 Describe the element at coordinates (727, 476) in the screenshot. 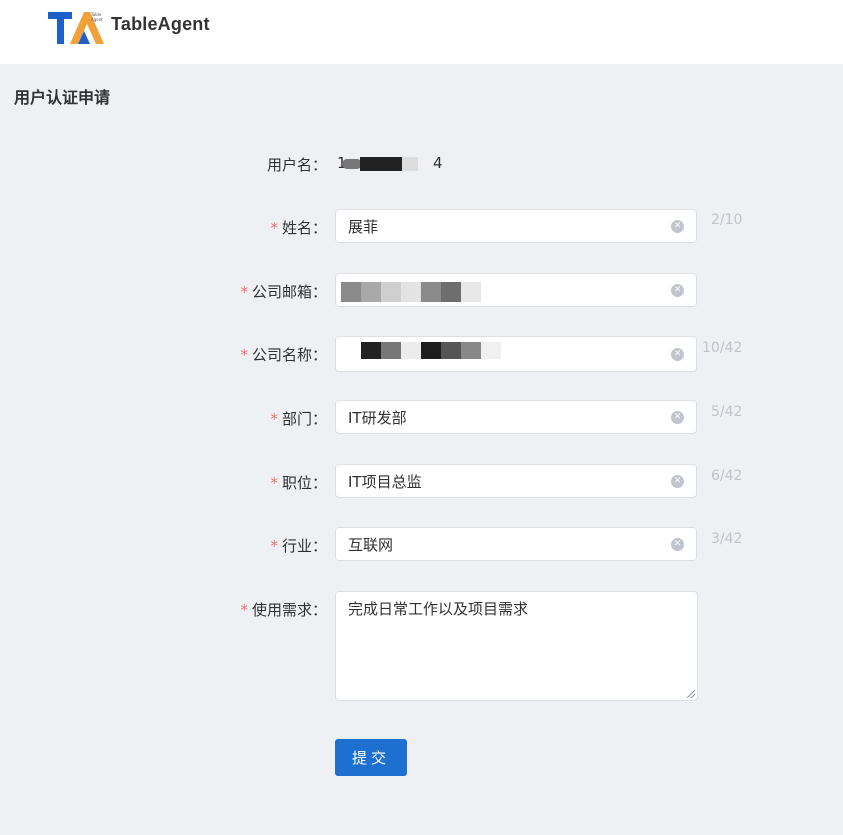

I see `position-char-count: 6/42` at that location.